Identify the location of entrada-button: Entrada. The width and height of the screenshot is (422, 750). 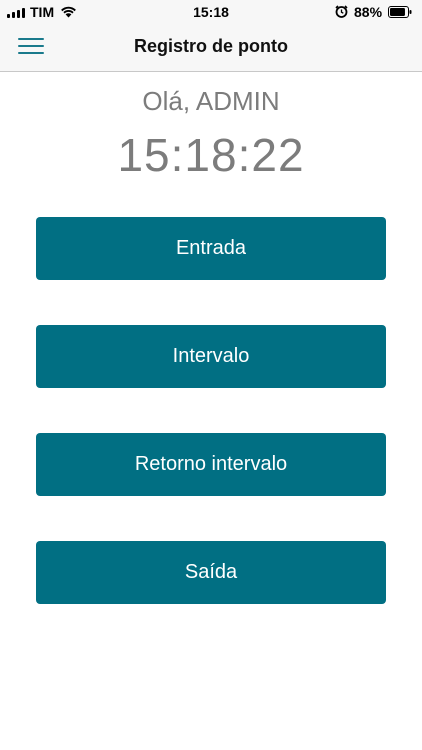
(211, 248).